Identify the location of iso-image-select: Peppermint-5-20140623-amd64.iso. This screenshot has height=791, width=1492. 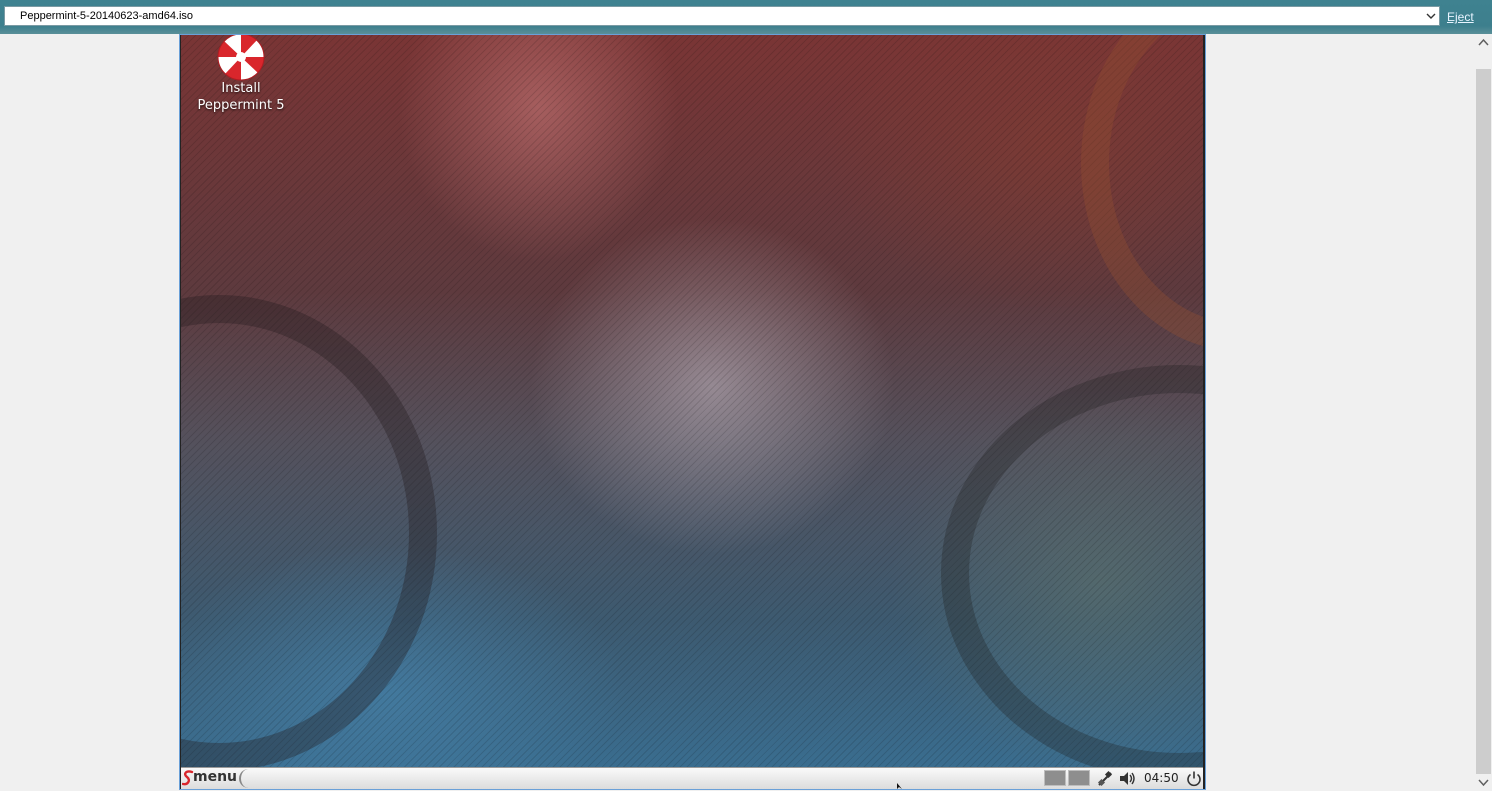
(722, 16).